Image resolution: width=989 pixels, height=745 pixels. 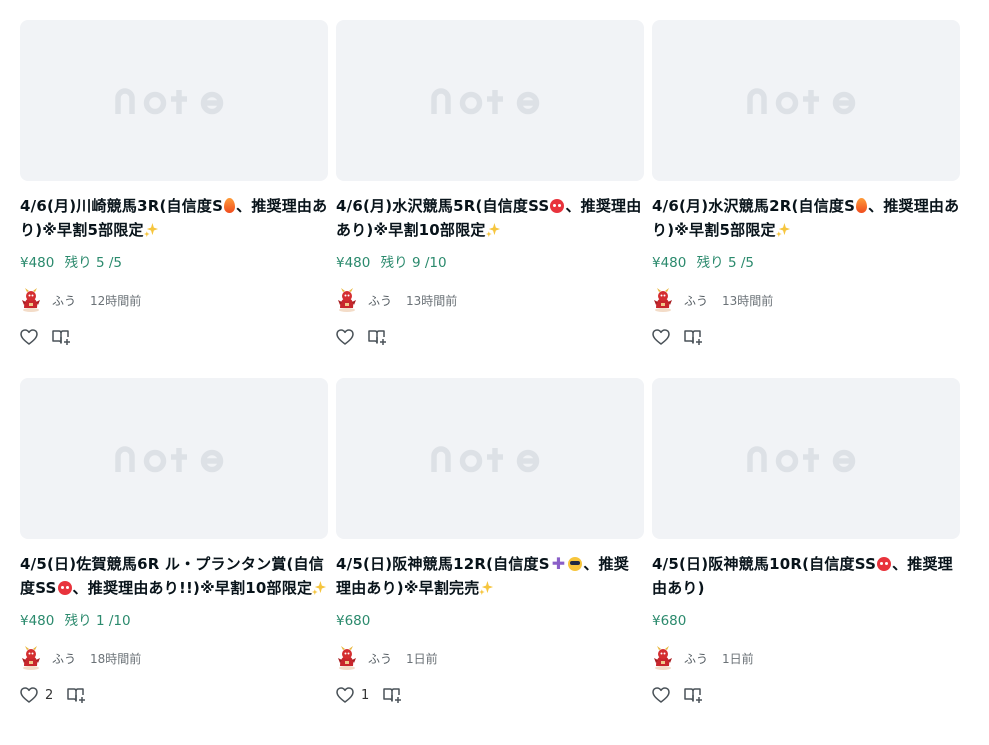 What do you see at coordinates (490, 263) in the screenshot?
I see `price-row: ¥480 残り 9 /10` at bounding box center [490, 263].